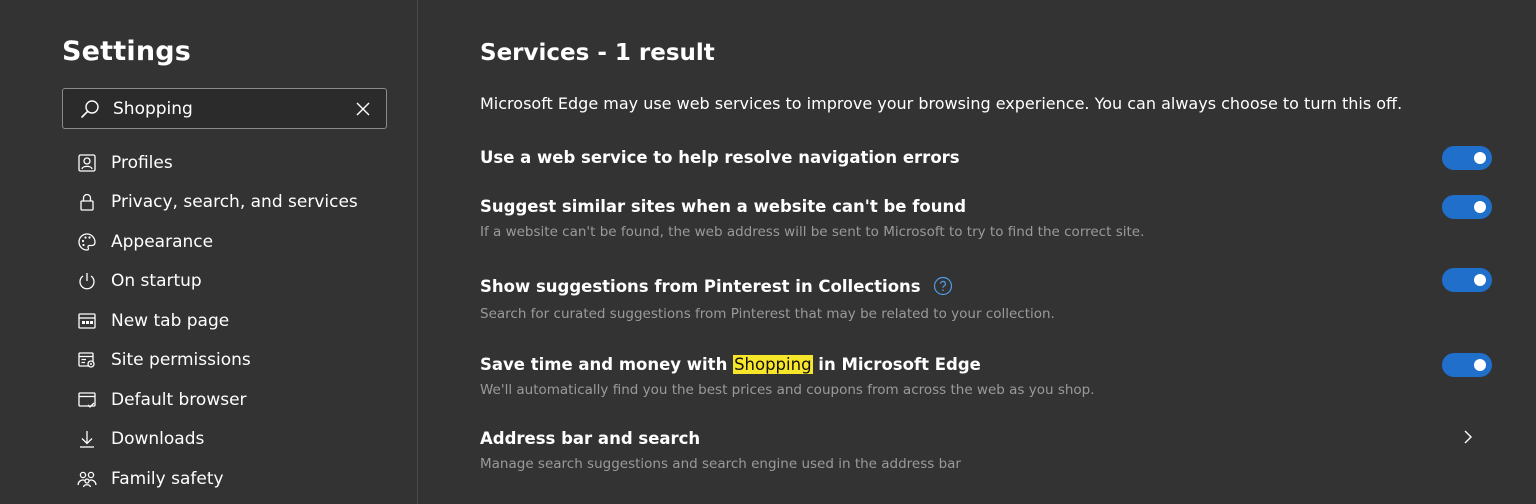 Image resolution: width=1536 pixels, height=504 pixels. I want to click on profile-icon, so click(87, 163).